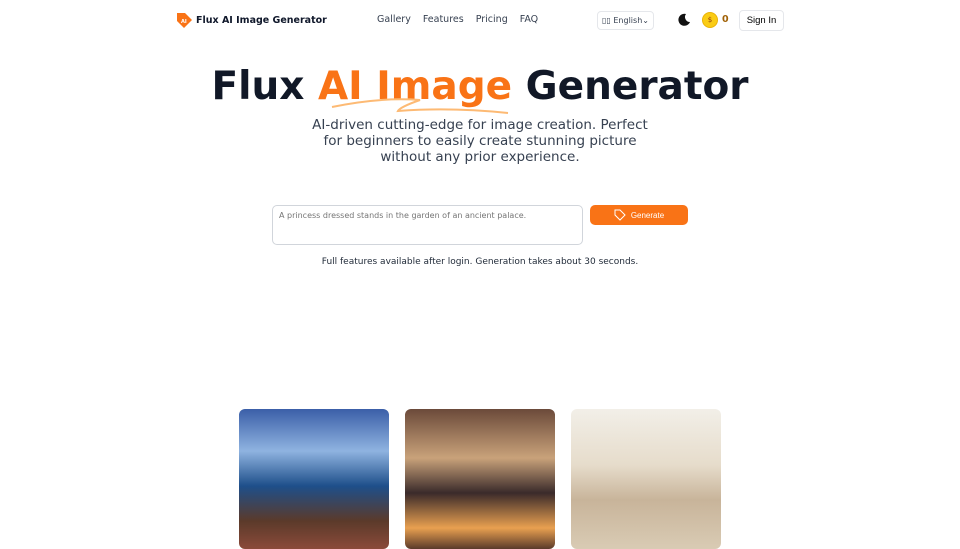  What do you see at coordinates (492, 19) in the screenshot?
I see `nav-pricing: Pricing` at bounding box center [492, 19].